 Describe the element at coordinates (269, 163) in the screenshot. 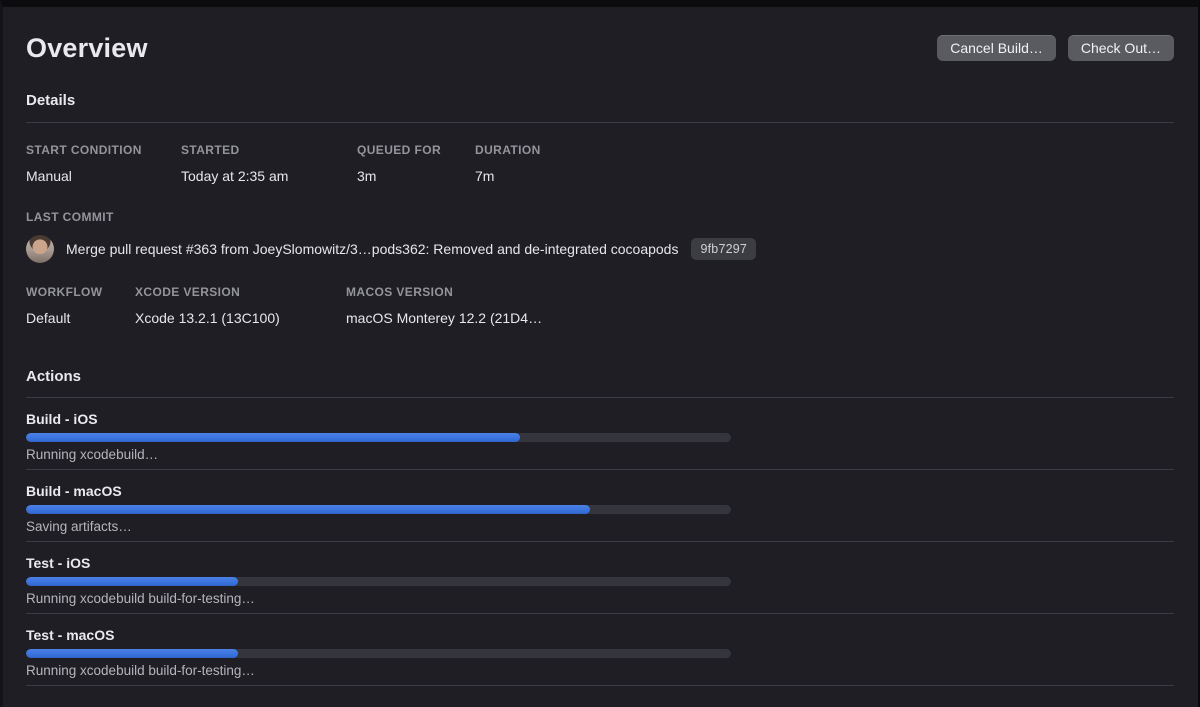

I see `detail-started: STARTED Today at 2:35 am` at that location.